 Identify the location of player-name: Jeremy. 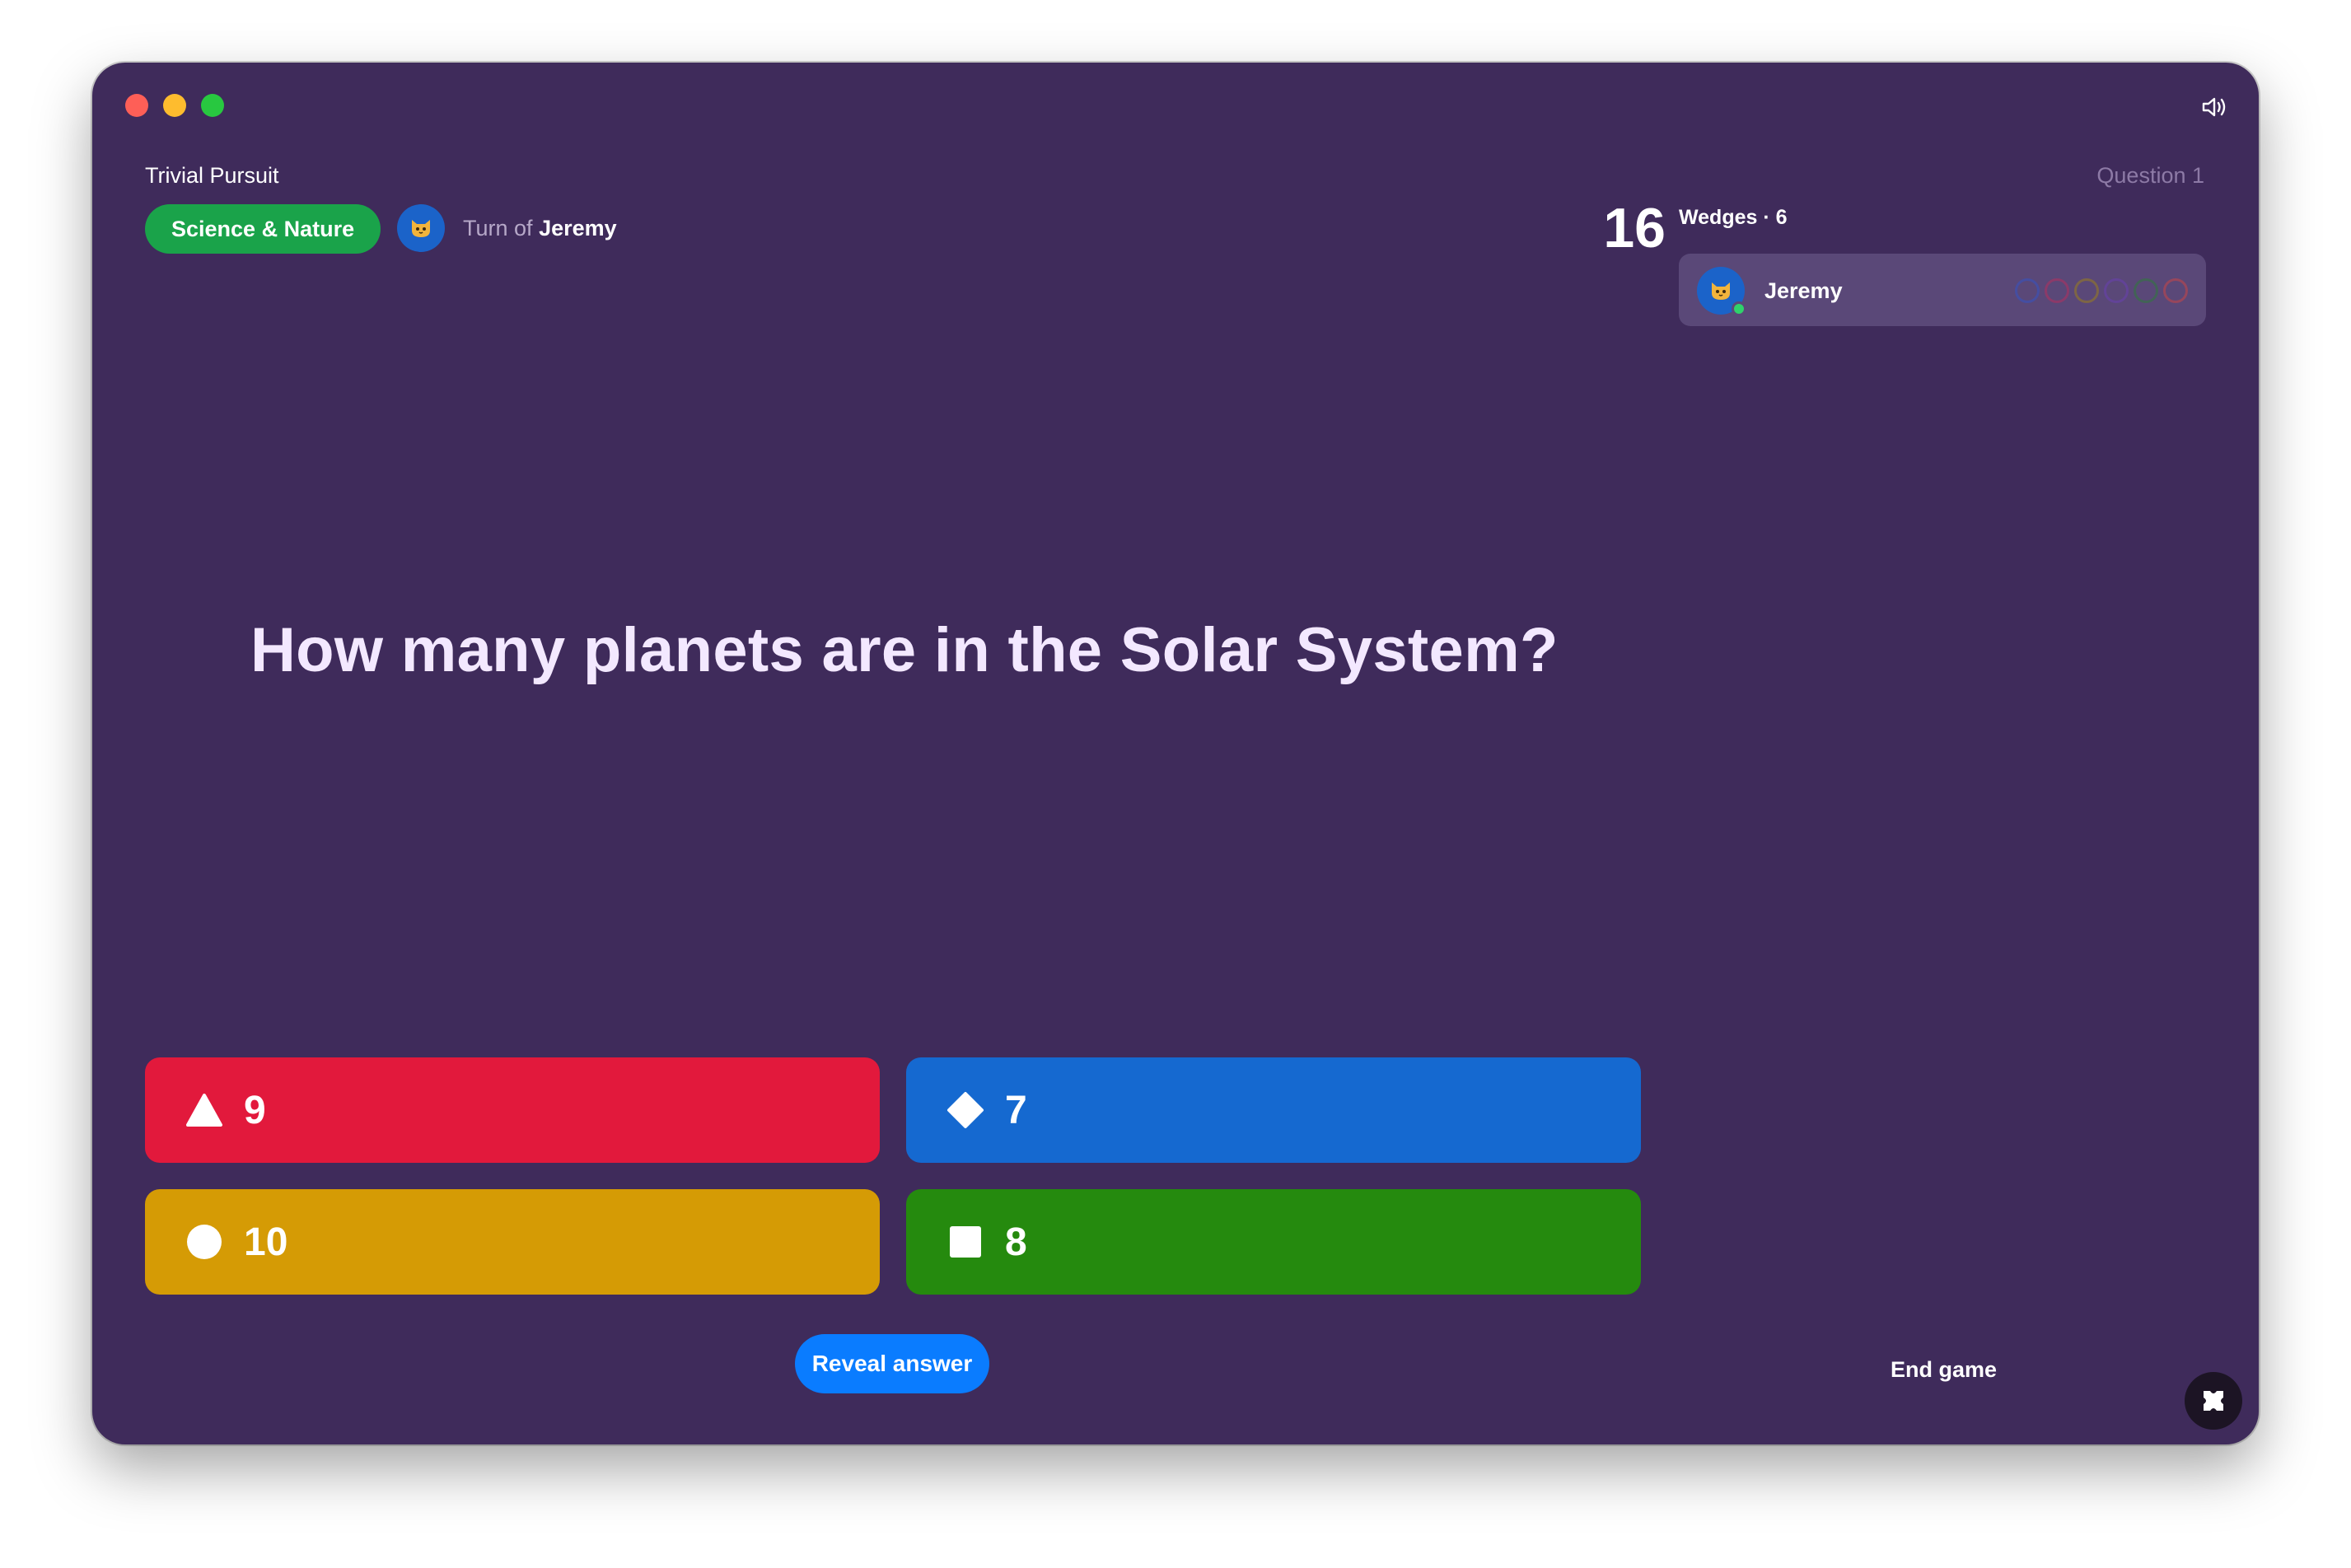
(1804, 290).